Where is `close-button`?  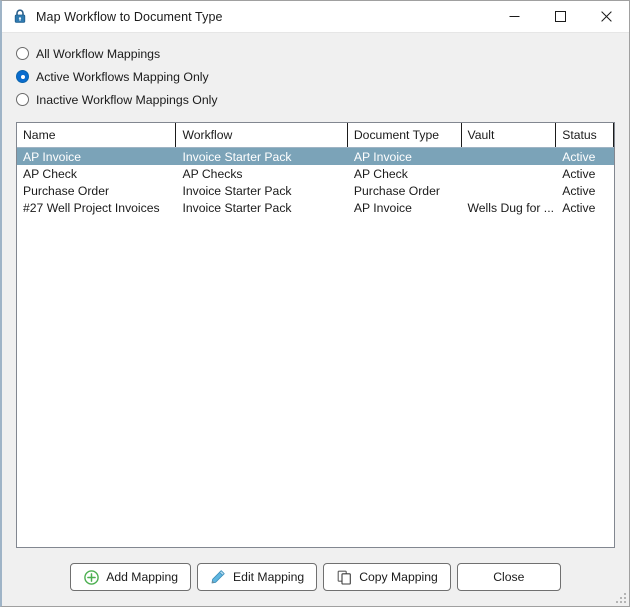 close-button is located at coordinates (606, 16).